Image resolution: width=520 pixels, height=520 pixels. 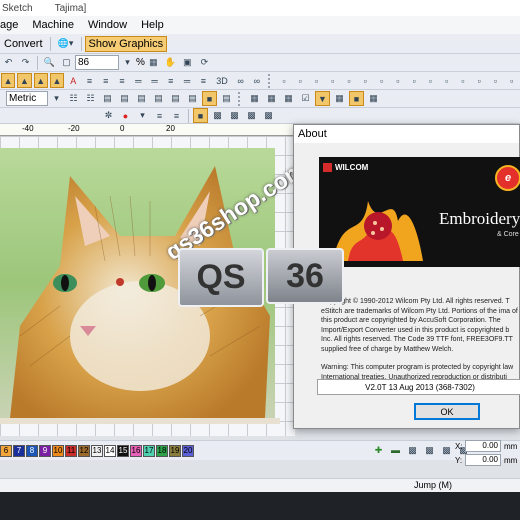 What do you see at coordinates (8, 62) in the screenshot?
I see `undo-icon: ↶` at bounding box center [8, 62].